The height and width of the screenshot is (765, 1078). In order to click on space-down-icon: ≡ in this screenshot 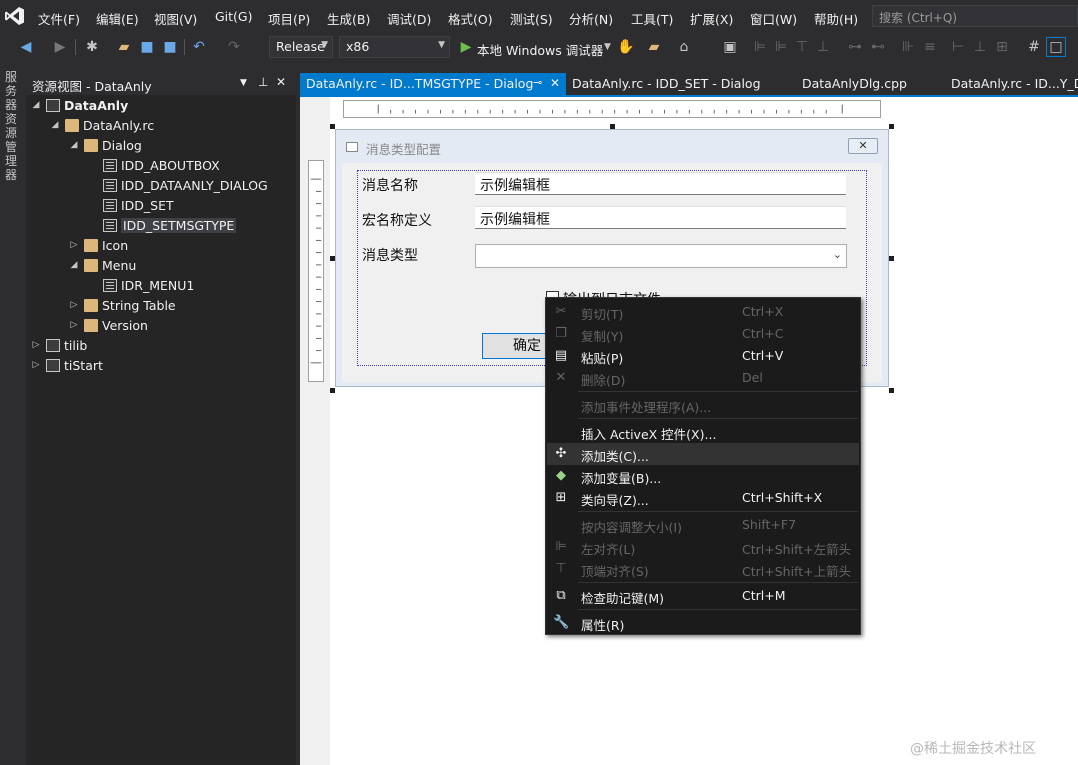, I will do `click(930, 47)`.